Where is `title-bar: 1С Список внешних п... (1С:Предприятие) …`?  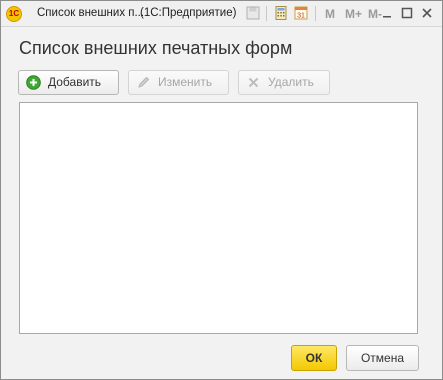
title-bar: 1С Список внешних п... (1С:Предприятие) … is located at coordinates (221, 14).